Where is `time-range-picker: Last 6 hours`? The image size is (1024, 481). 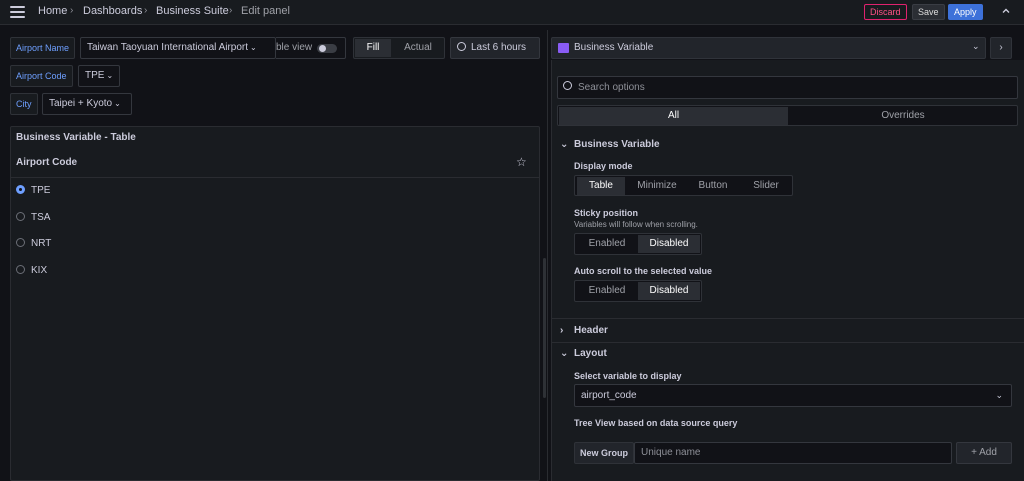
time-range-picker: Last 6 hours is located at coordinates (495, 48).